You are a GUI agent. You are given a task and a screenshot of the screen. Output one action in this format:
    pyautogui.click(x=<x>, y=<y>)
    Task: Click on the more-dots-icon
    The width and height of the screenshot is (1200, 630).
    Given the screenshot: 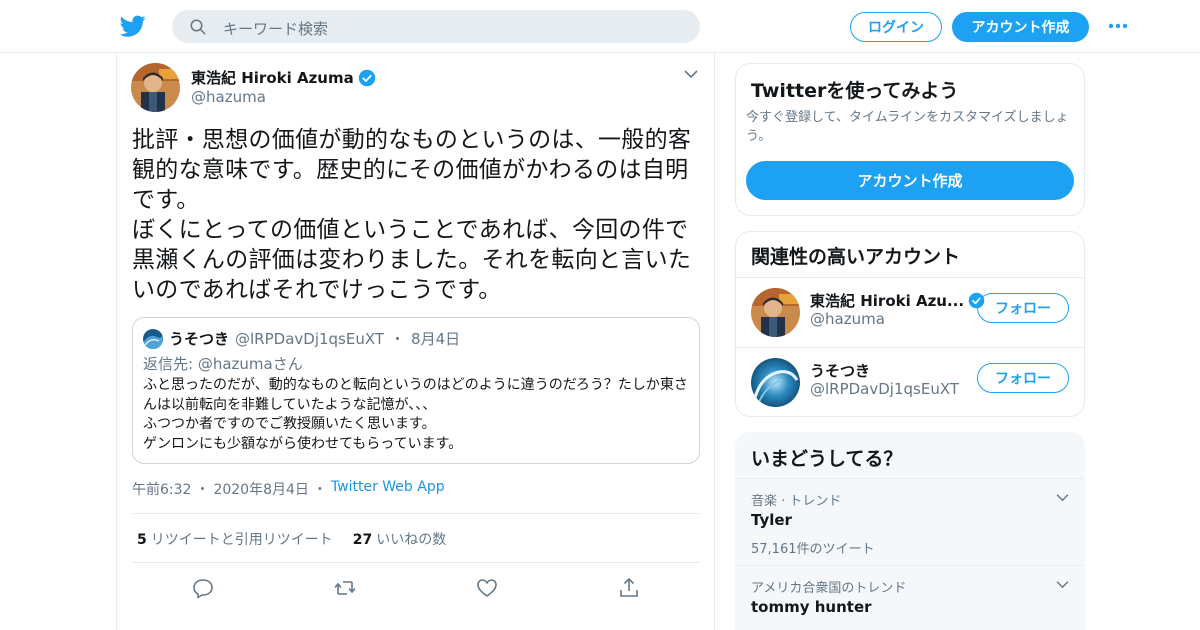 What is the action you would take?
    pyautogui.click(x=1118, y=26)
    